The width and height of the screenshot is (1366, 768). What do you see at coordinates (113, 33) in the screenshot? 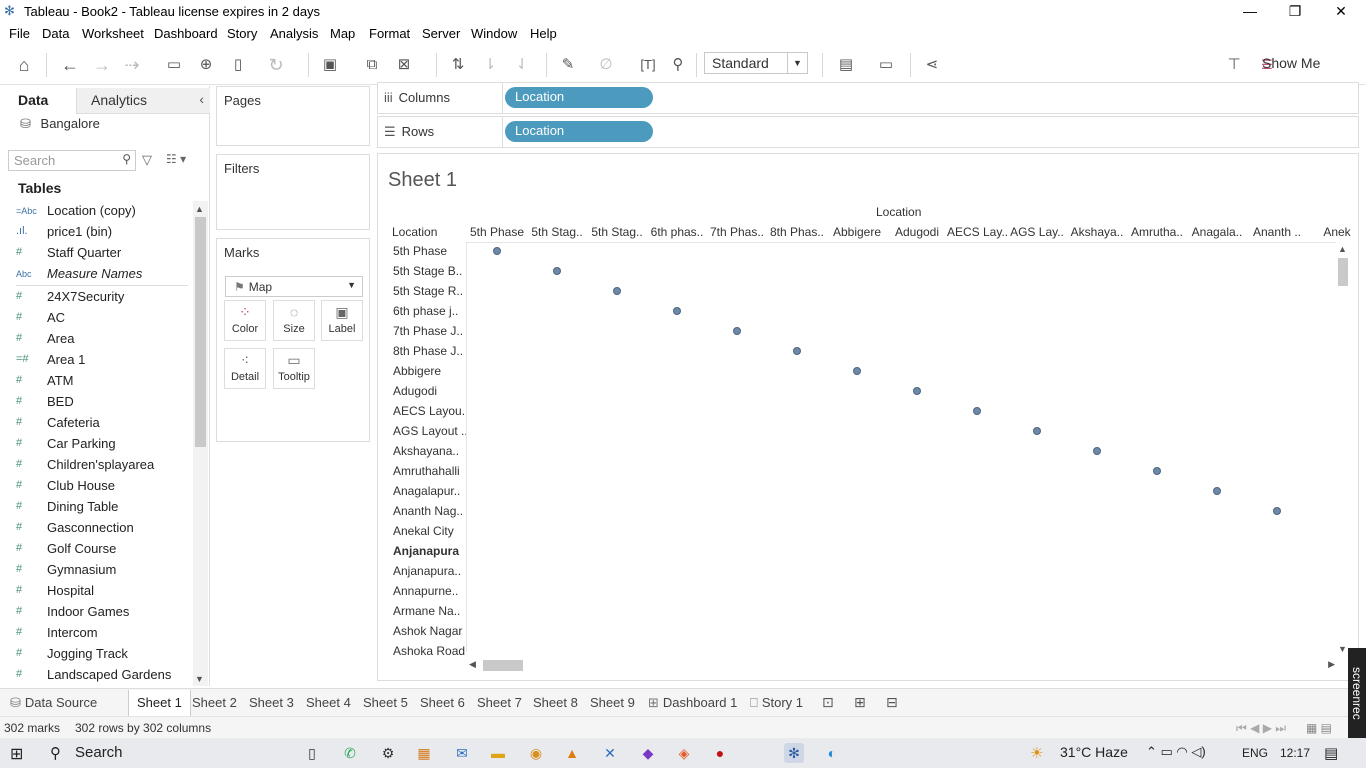
I see `menu-worksheet: Worksheet` at bounding box center [113, 33].